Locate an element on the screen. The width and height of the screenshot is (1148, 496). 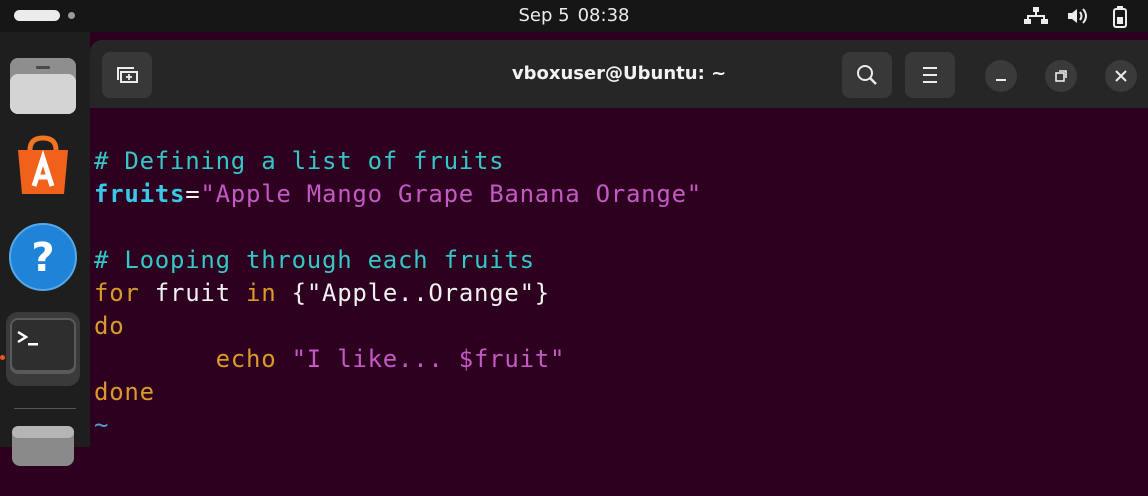
title-bar: vboxuser@Ubuntu: ~ is located at coordinates (619, 74).